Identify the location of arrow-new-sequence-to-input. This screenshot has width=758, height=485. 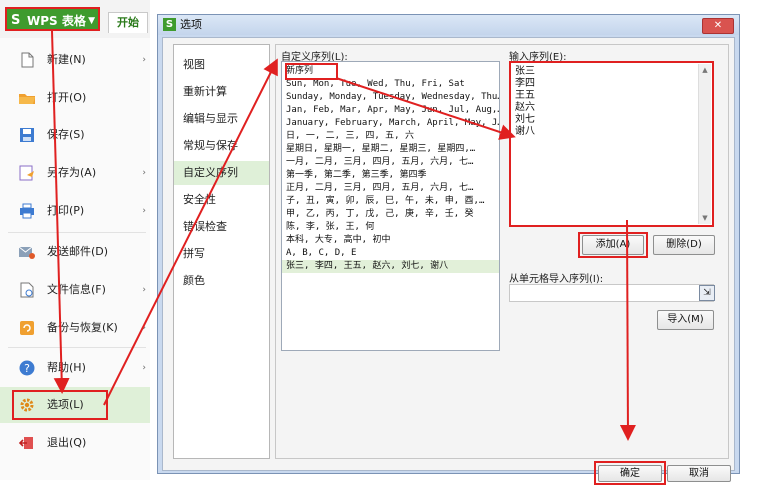
(425, 108).